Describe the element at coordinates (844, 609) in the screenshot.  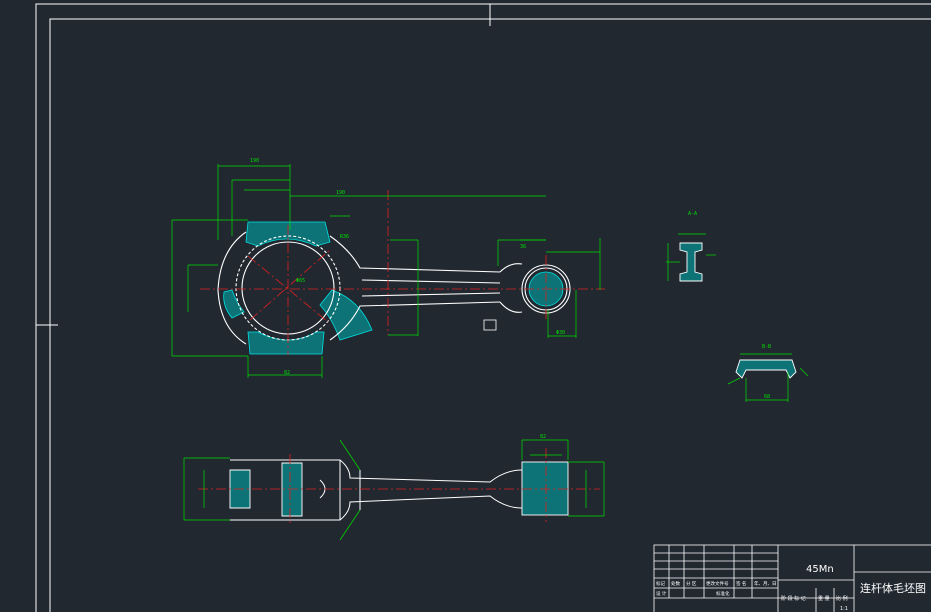
I see `scale-value: 1:1` at that location.